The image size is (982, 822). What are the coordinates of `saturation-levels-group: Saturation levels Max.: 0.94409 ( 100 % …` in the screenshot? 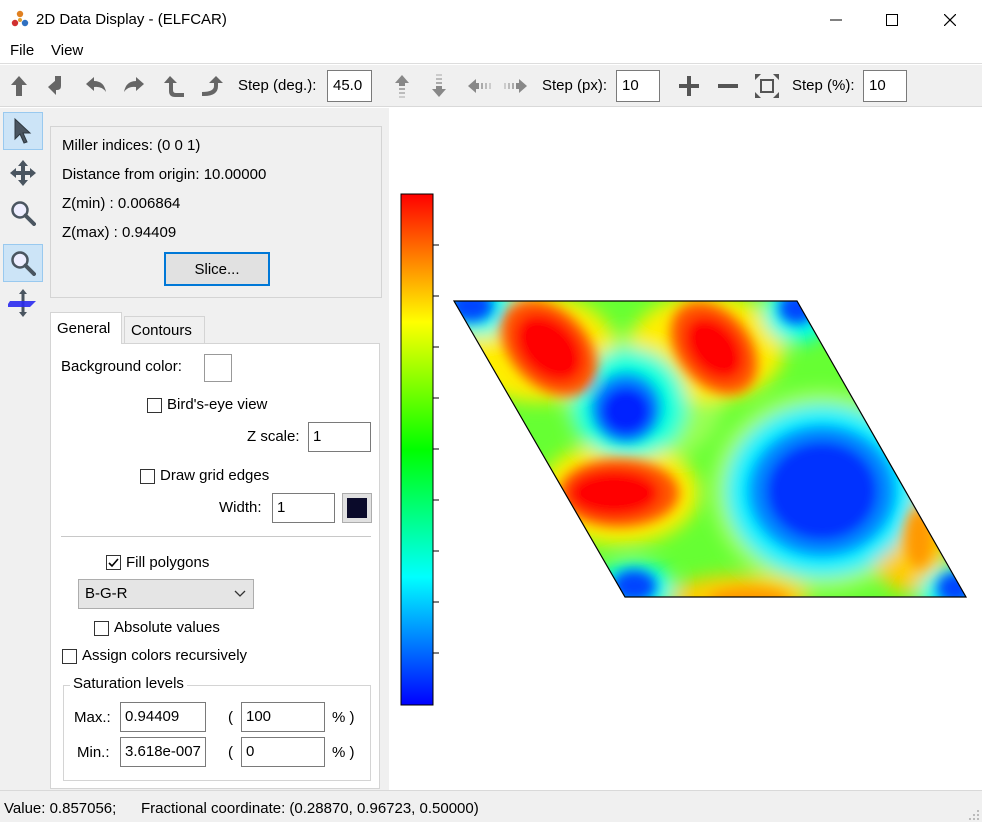 It's located at (217, 728).